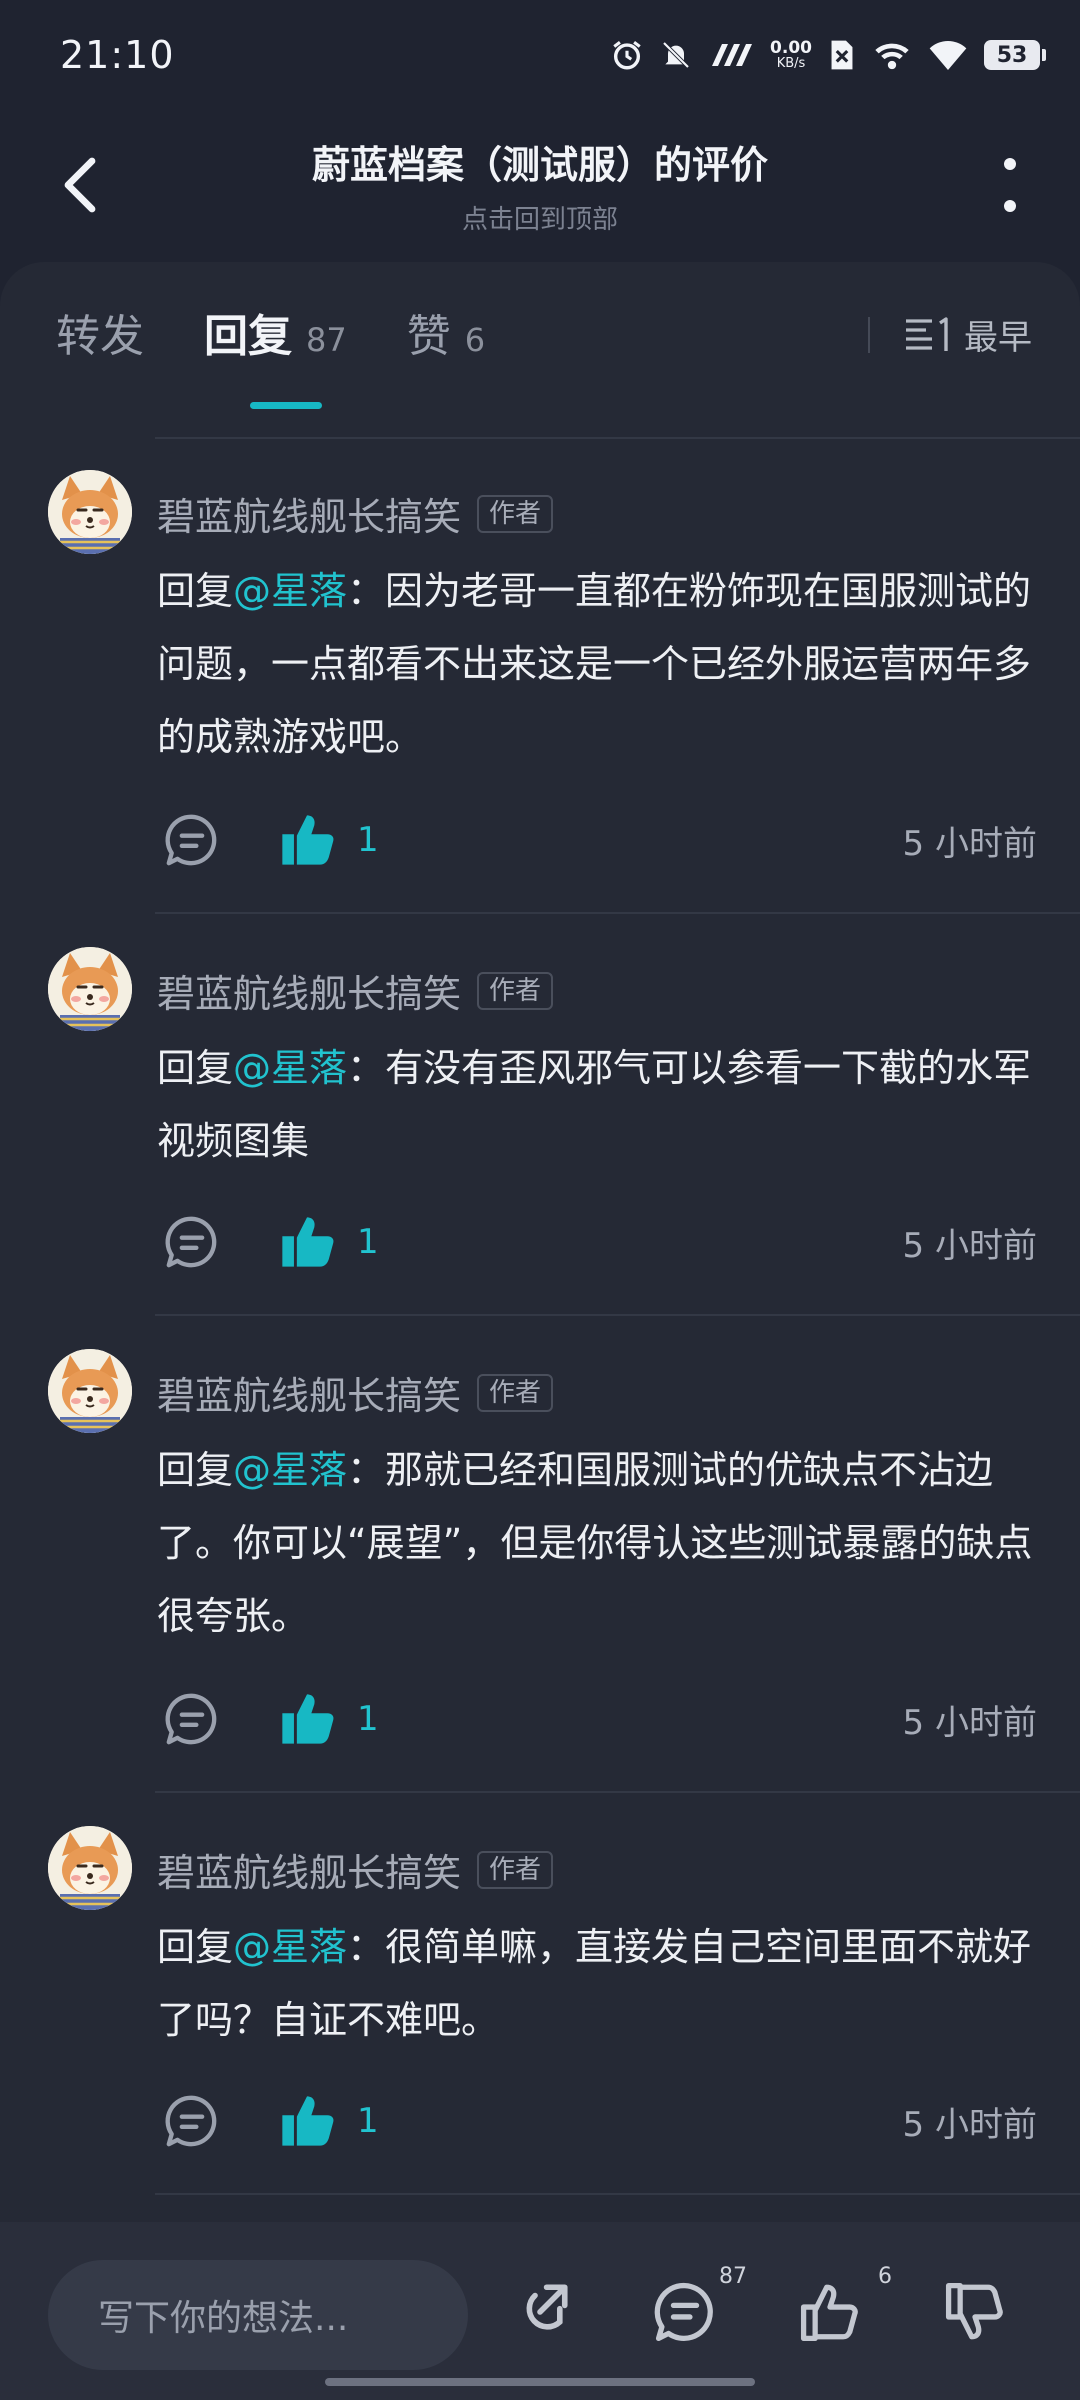  I want to click on like-button: 6, so click(841, 2308).